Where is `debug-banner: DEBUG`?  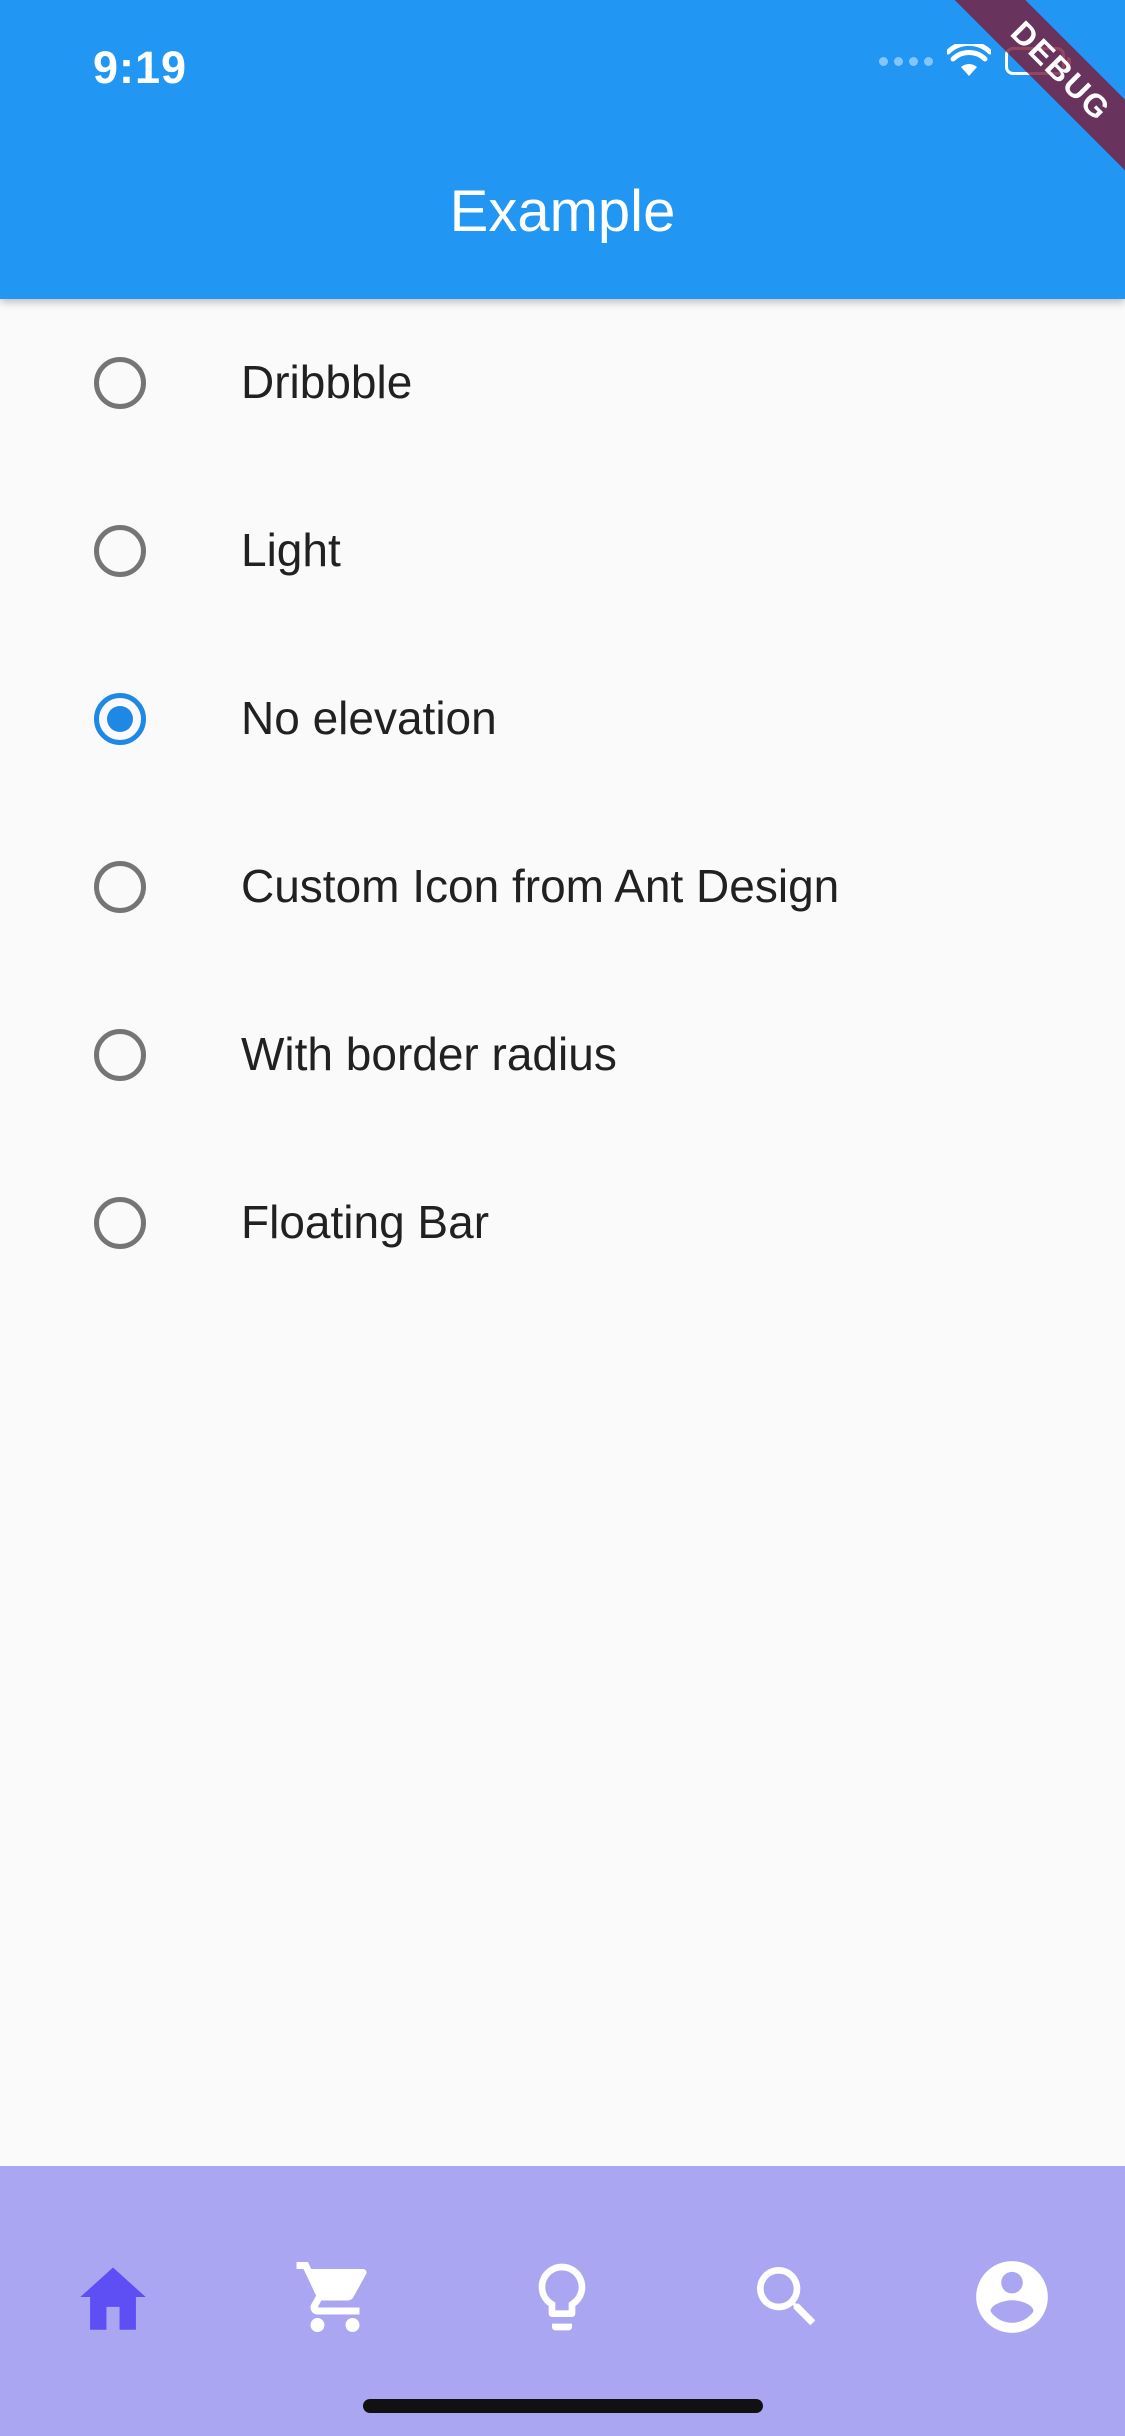 debug-banner: DEBUG is located at coordinates (1035, 90).